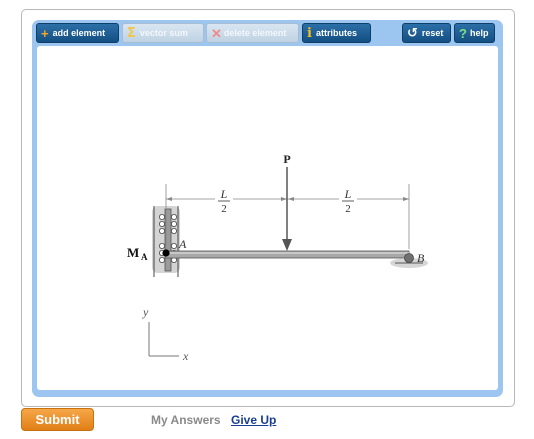  I want to click on force-p-label: P, so click(286, 159).